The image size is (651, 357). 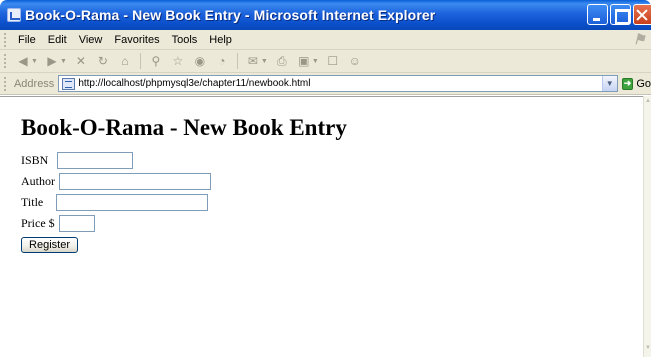 I want to click on isbn-label: ISBN, so click(x=35, y=160).